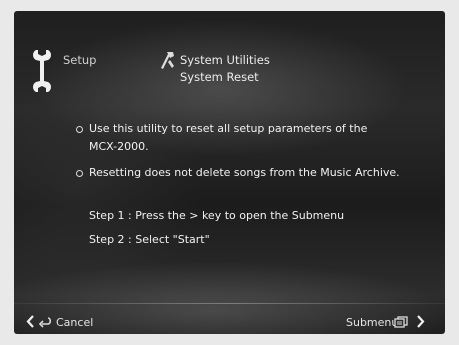 Image resolution: width=459 pixels, height=345 pixels. What do you see at coordinates (372, 322) in the screenshot?
I see `submenu-button: Submenu` at bounding box center [372, 322].